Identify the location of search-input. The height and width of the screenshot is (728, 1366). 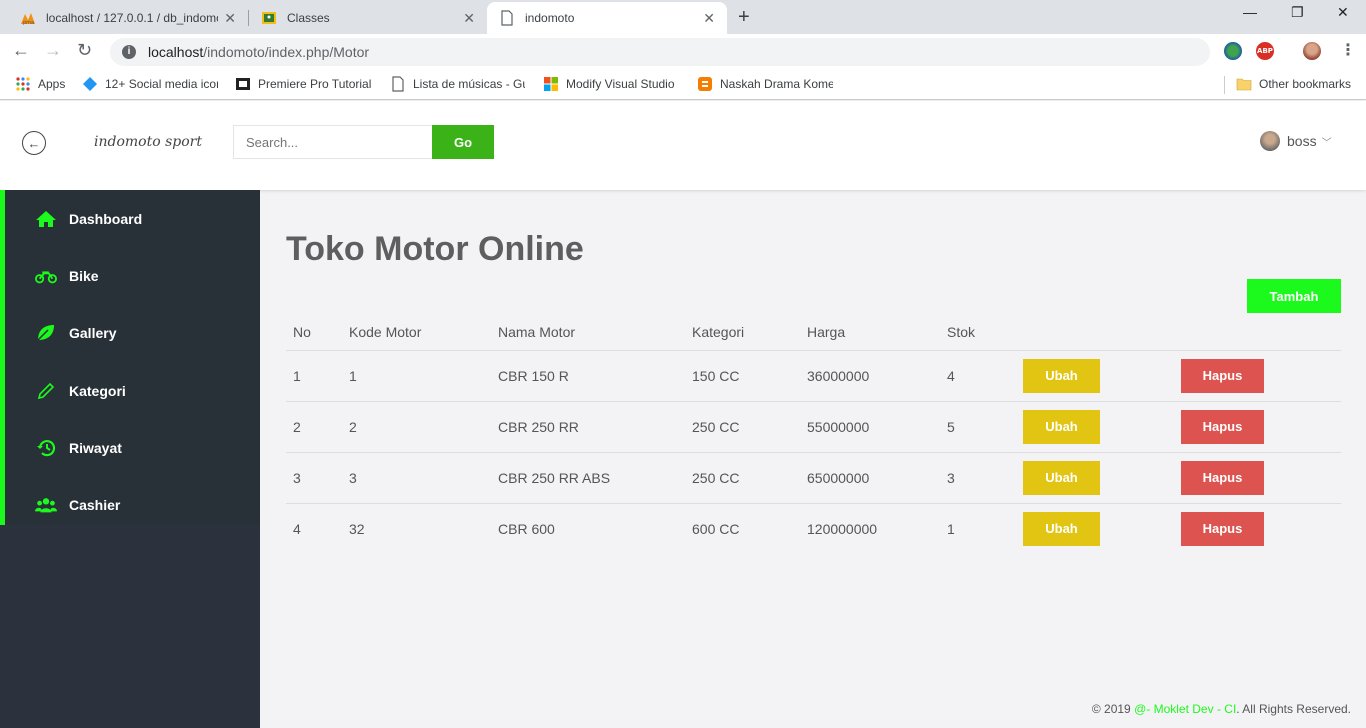
(332, 142).